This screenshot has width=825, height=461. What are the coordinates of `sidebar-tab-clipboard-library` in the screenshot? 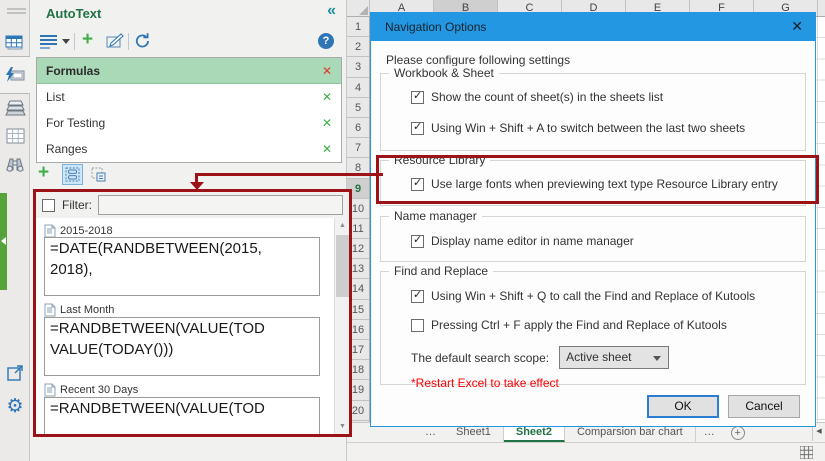 It's located at (15, 108).